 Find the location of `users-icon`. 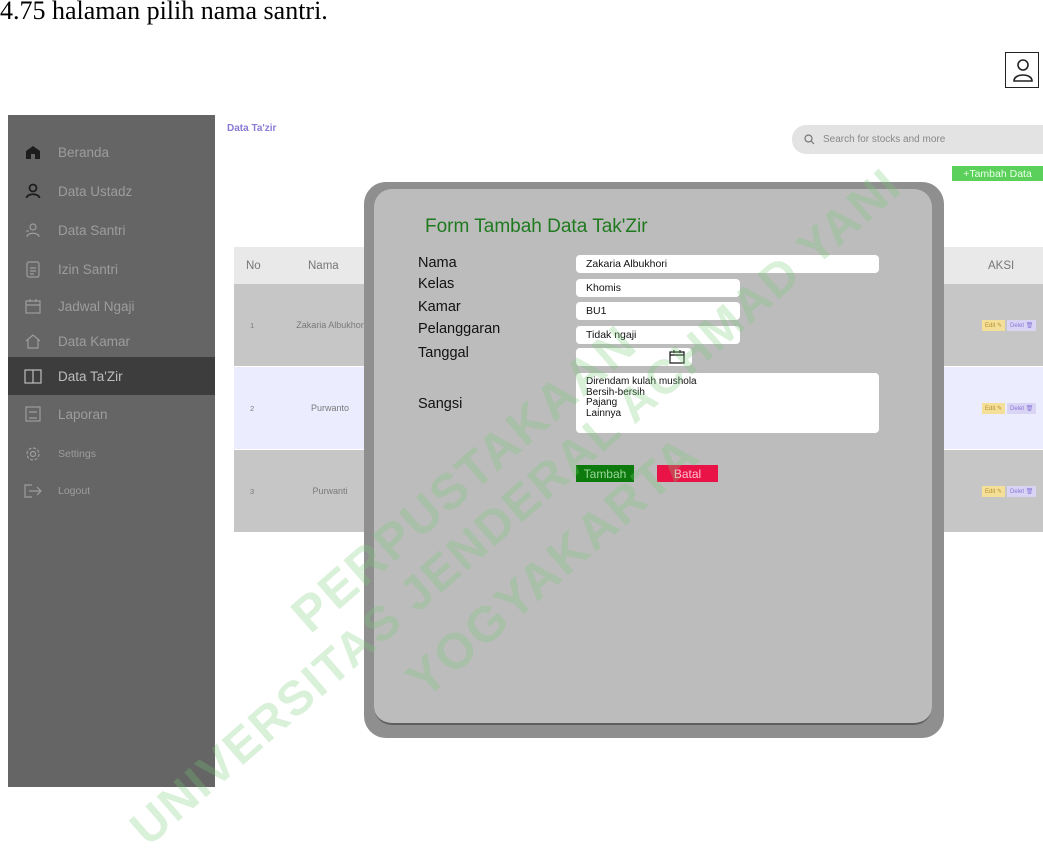

users-icon is located at coordinates (33, 230).